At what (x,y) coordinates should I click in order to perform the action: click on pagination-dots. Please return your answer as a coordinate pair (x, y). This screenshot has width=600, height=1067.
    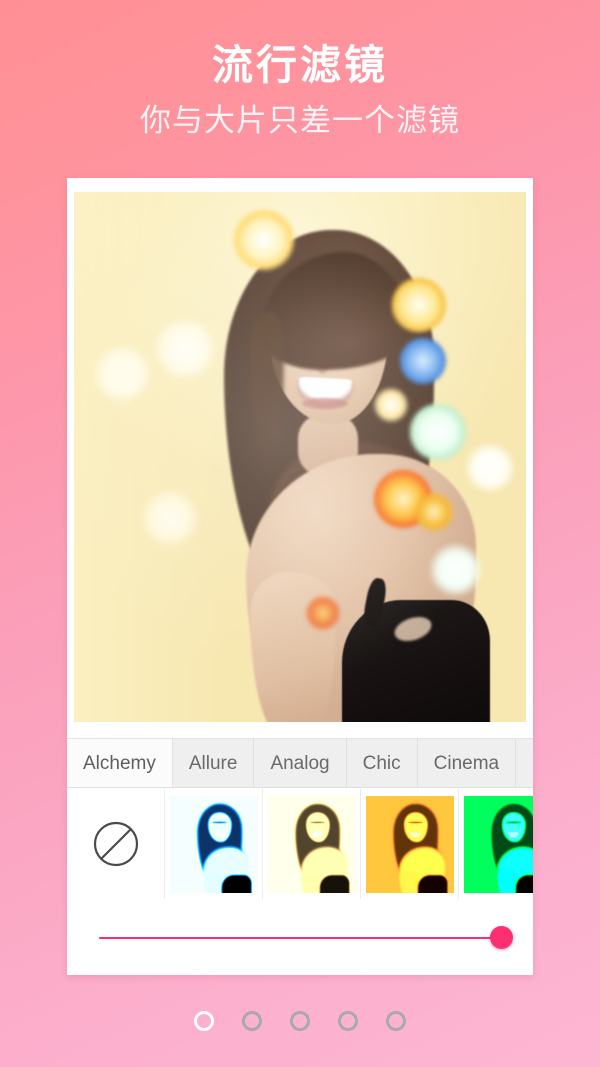
    Looking at the image, I should click on (300, 1021).